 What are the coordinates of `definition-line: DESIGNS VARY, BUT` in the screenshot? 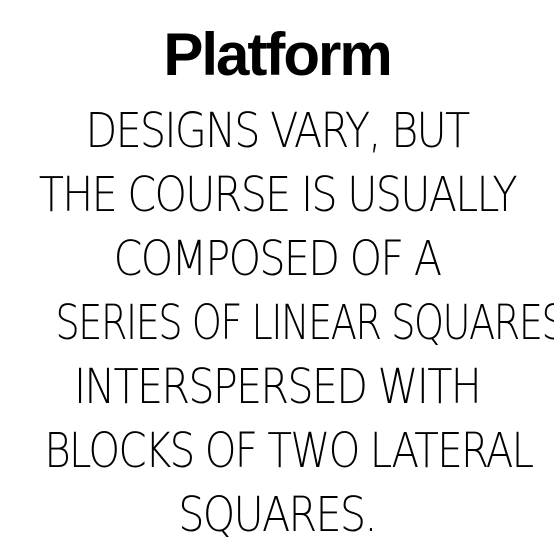 It's located at (278, 131).